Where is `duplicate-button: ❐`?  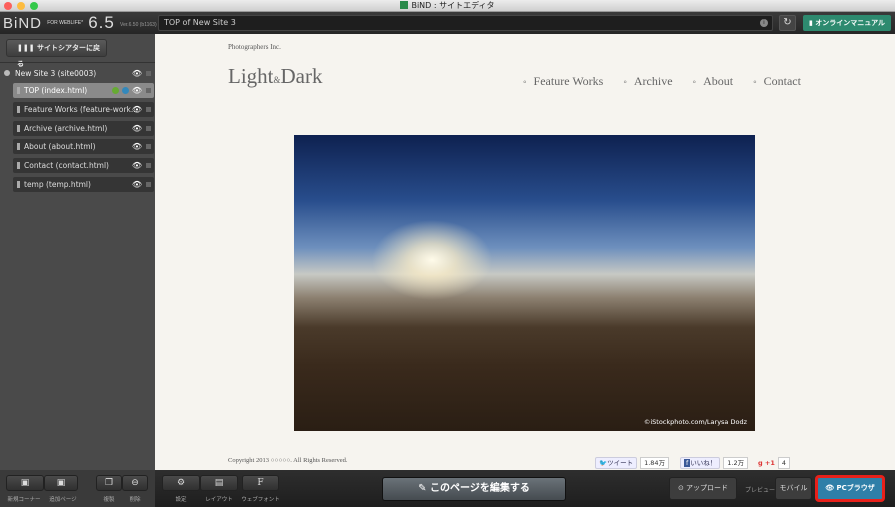 duplicate-button: ❐ is located at coordinates (109, 483).